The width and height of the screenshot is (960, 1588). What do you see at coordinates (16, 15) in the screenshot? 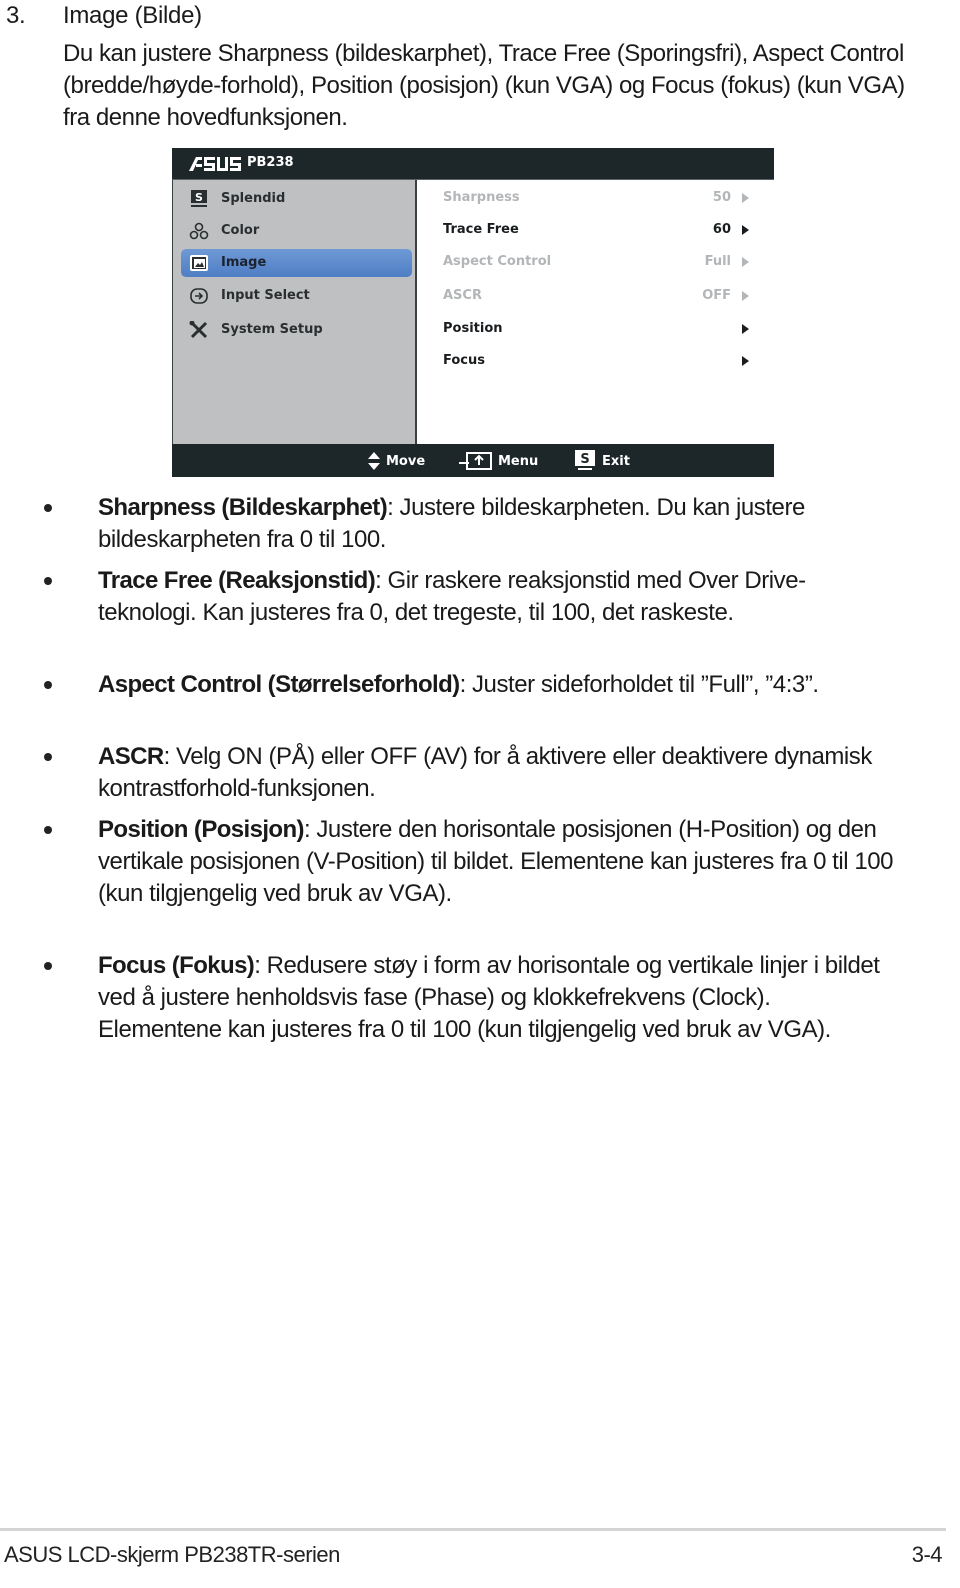
I see `section-number: 3.` at bounding box center [16, 15].